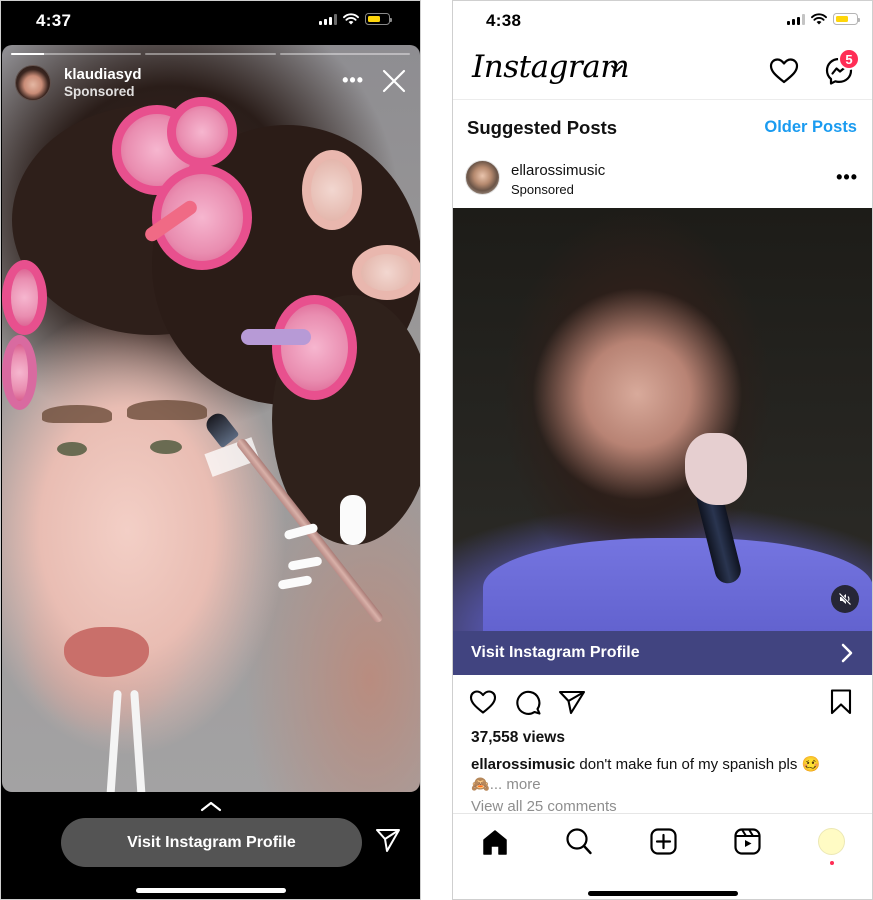 This screenshot has height=900, width=873. What do you see at coordinates (832, 863) in the screenshot?
I see `notification-dot` at bounding box center [832, 863].